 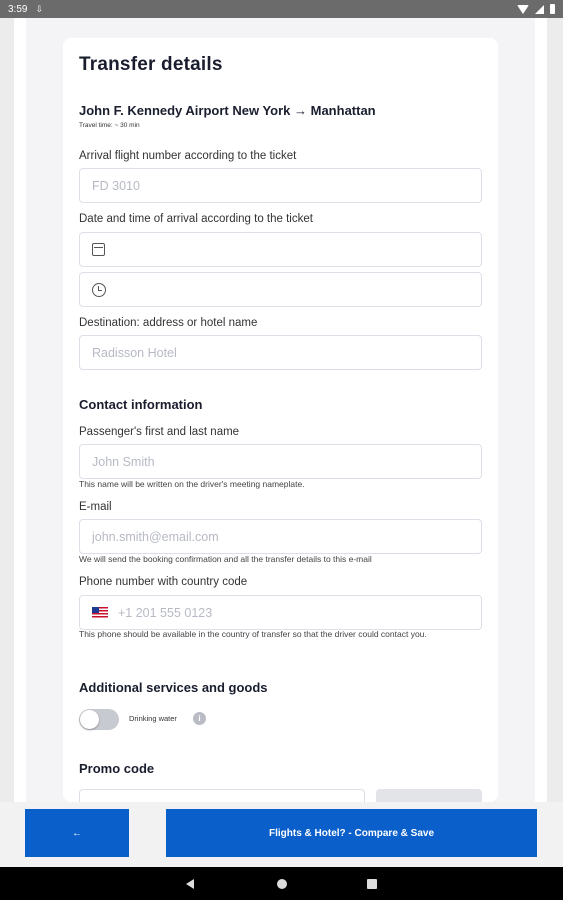 What do you see at coordinates (151, 64) in the screenshot?
I see `page-title: Transfer details` at bounding box center [151, 64].